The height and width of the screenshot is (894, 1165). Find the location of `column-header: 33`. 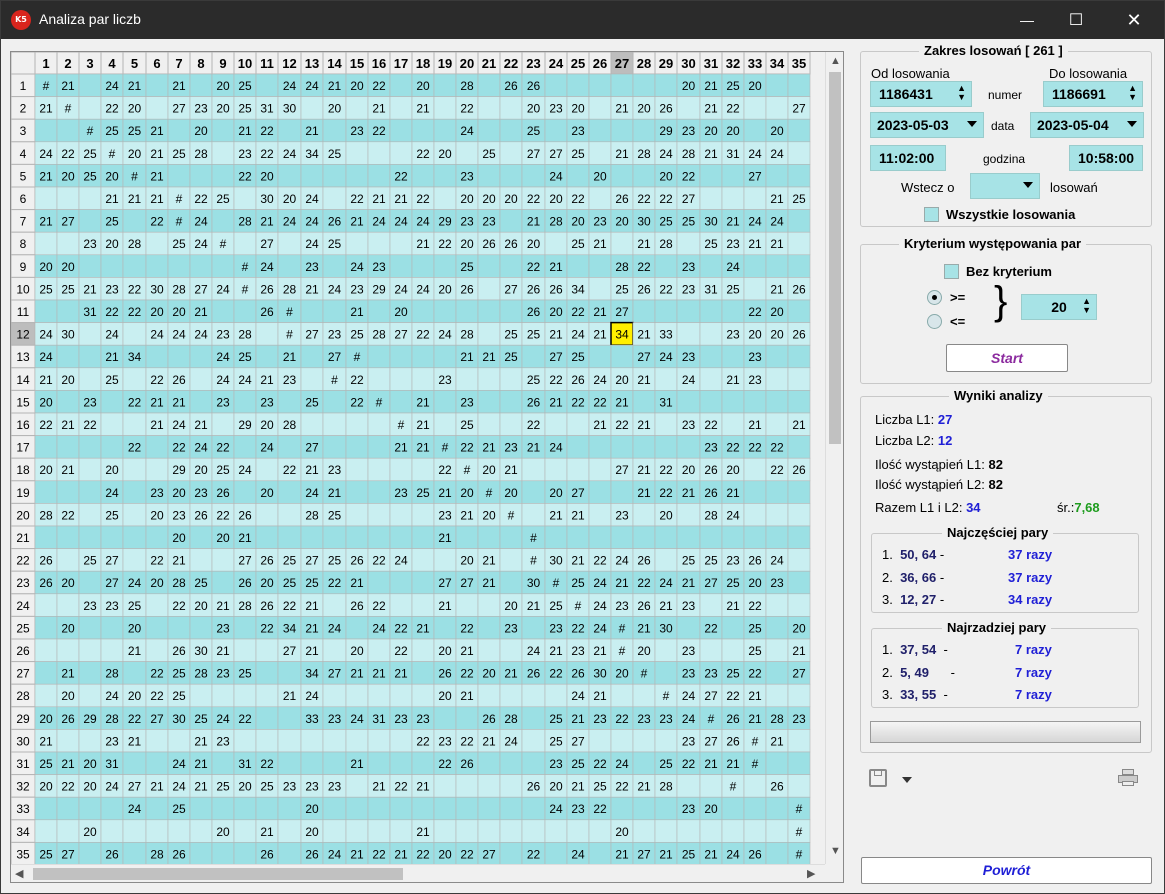

column-header: 33 is located at coordinates (755, 63).